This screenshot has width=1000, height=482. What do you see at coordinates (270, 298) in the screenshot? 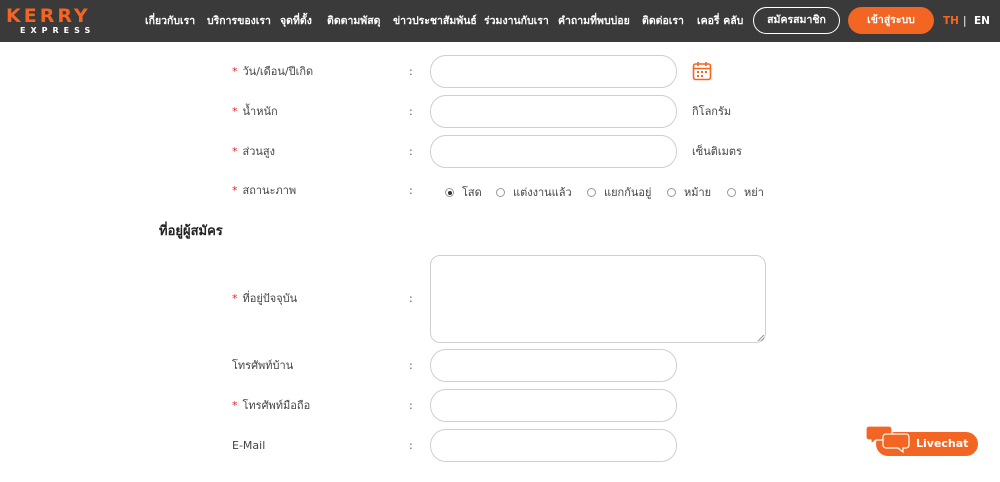
I see `current-address-label-text: ที่อยู่ปัจจุบัน` at bounding box center [270, 298].